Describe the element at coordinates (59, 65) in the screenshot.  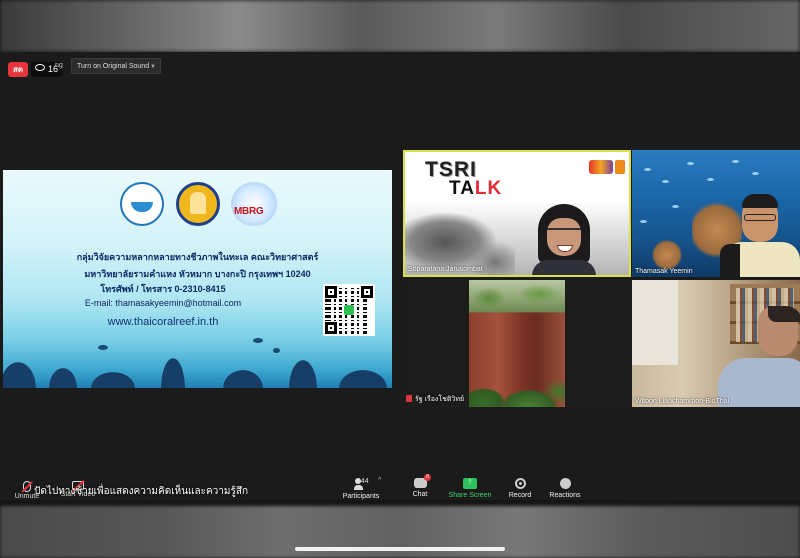
I see `truncated-label: ng` at that location.